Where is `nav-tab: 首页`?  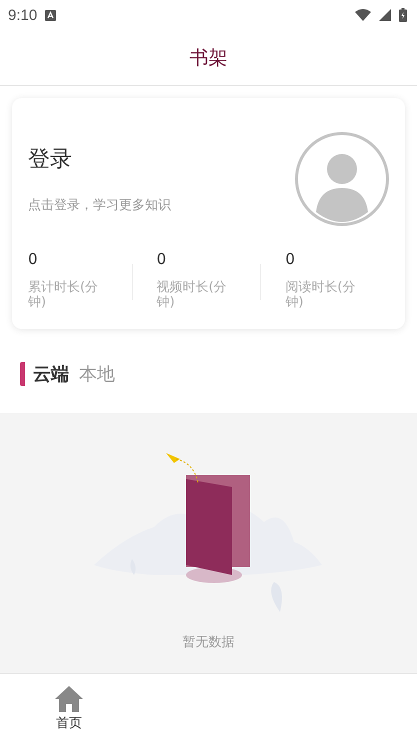
nav-tab: 首页 is located at coordinates (69, 708).